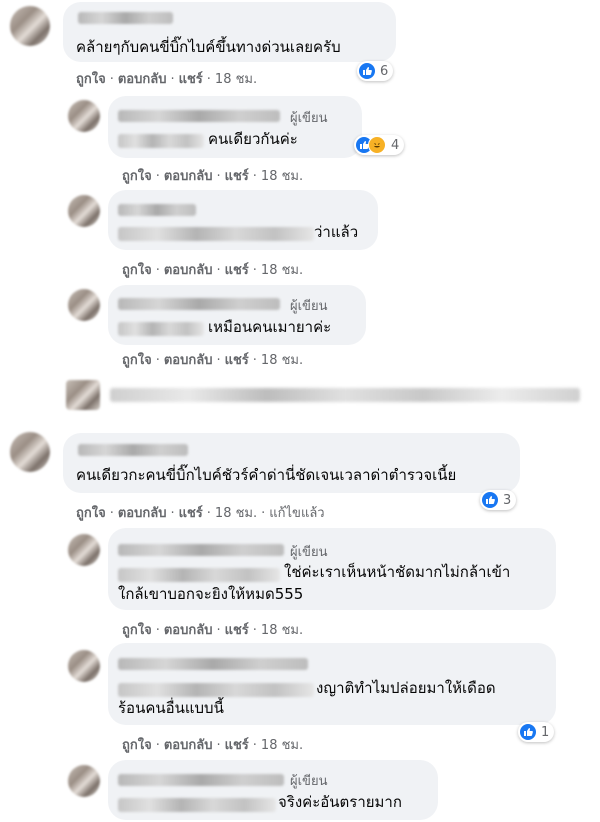  I want to click on comment-text-line1: ใช่ค่ะเราเห็นหน้าชัดมากไม่กล้าเข้า, so click(397, 572).